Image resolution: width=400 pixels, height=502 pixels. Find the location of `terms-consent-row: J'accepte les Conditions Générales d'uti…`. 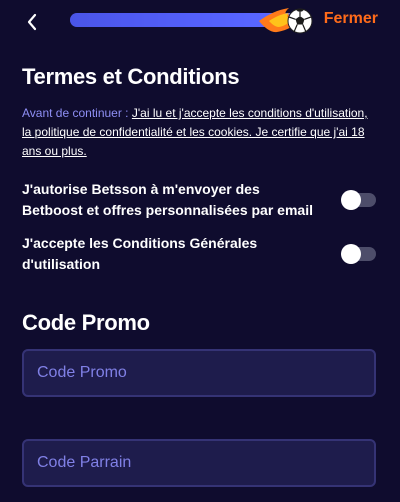

terms-consent-row: J'accepte les Conditions Générales d'uti… is located at coordinates (200, 254).